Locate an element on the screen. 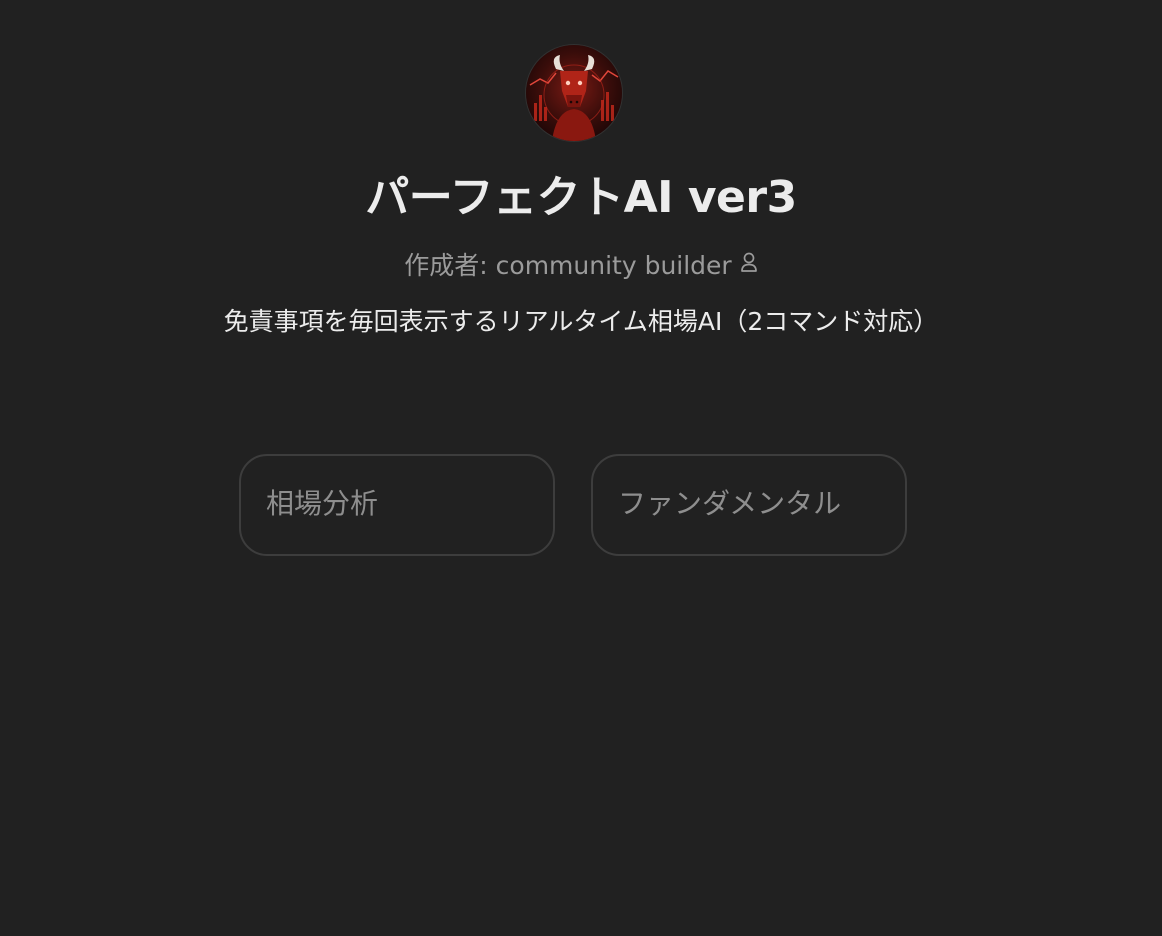 This screenshot has width=1162, height=936. bull-logo-icon is located at coordinates (574, 93).